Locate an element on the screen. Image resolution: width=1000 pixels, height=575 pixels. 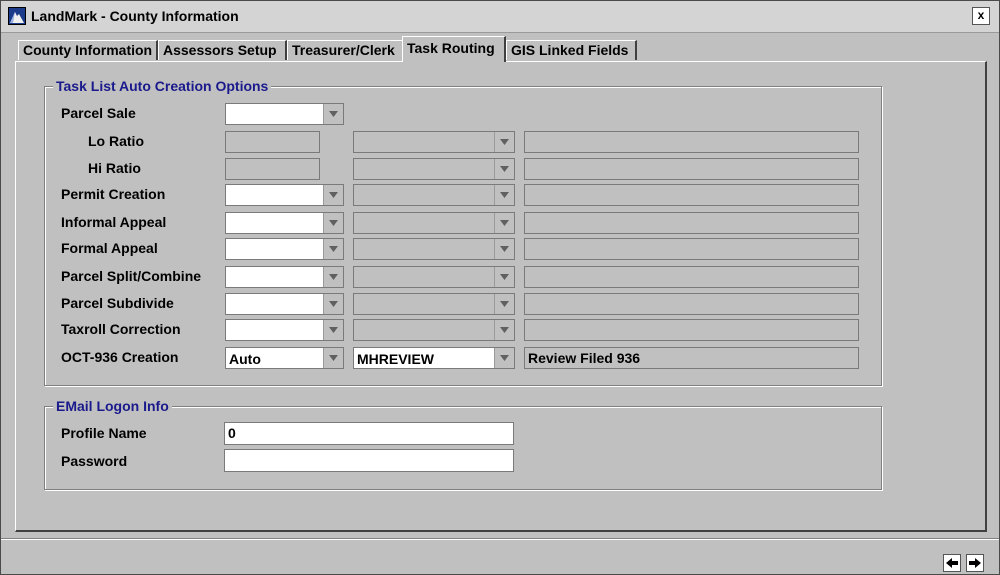
taxroll-correction-label: Taxroll Correction is located at coordinates (121, 329).